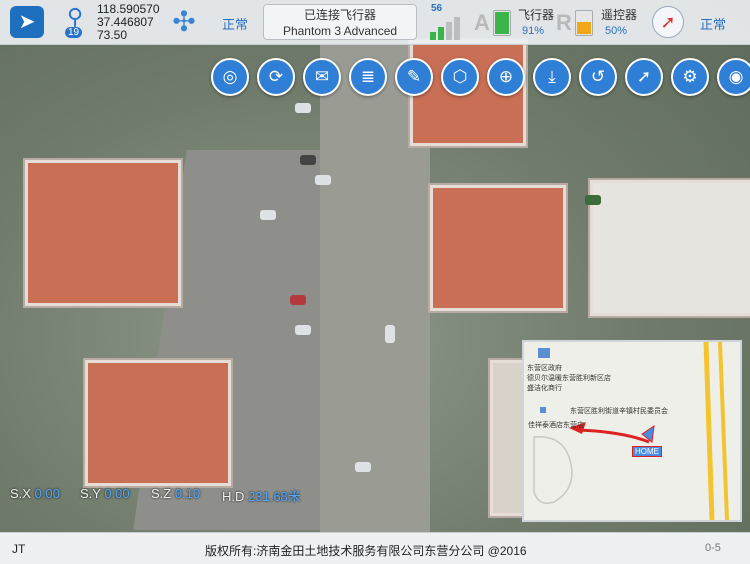 The height and width of the screenshot is (564, 750). Describe the element at coordinates (533, 31) in the screenshot. I see `aircraft-battery-percent: 91%` at that location.